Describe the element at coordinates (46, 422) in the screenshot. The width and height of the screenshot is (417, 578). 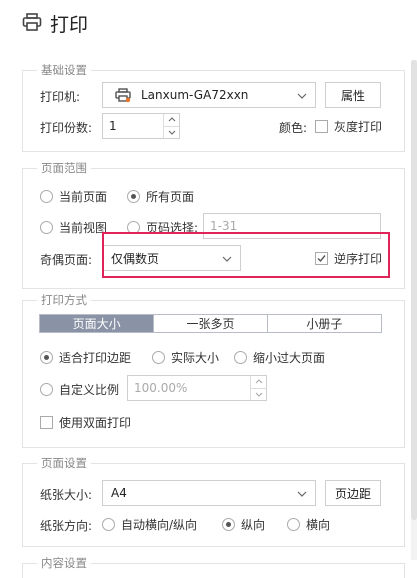
I see `duplex-check-box` at that location.